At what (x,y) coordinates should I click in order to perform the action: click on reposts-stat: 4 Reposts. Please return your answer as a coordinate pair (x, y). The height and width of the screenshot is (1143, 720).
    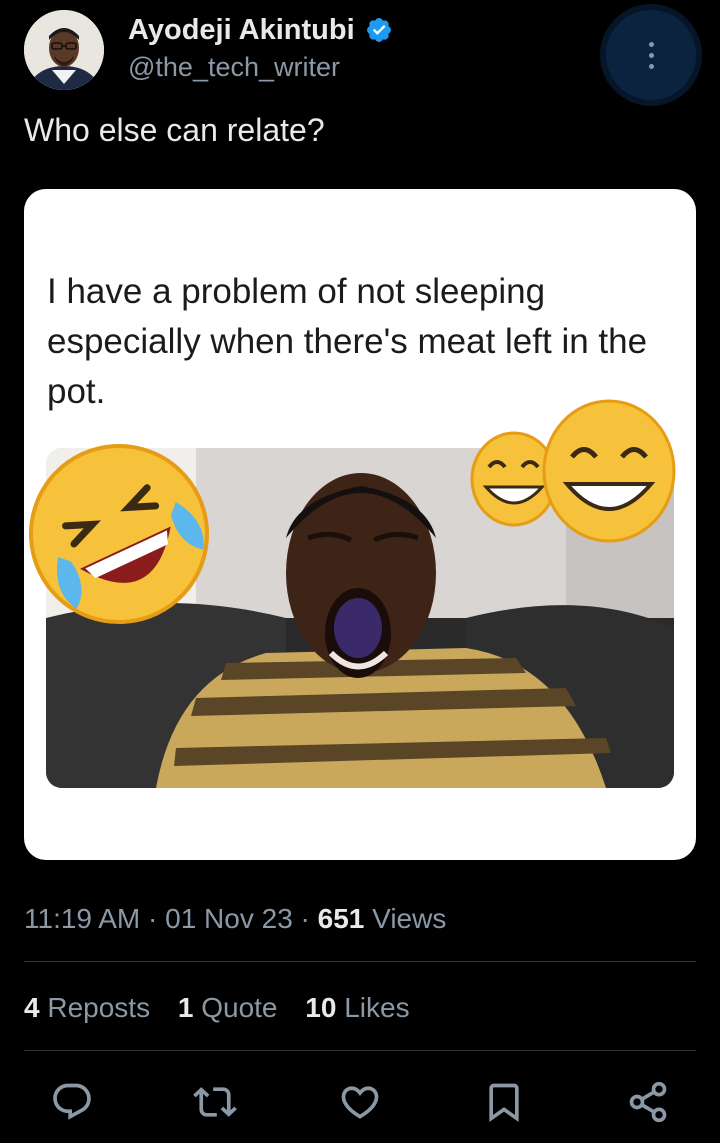
    Looking at the image, I should click on (87, 1008).